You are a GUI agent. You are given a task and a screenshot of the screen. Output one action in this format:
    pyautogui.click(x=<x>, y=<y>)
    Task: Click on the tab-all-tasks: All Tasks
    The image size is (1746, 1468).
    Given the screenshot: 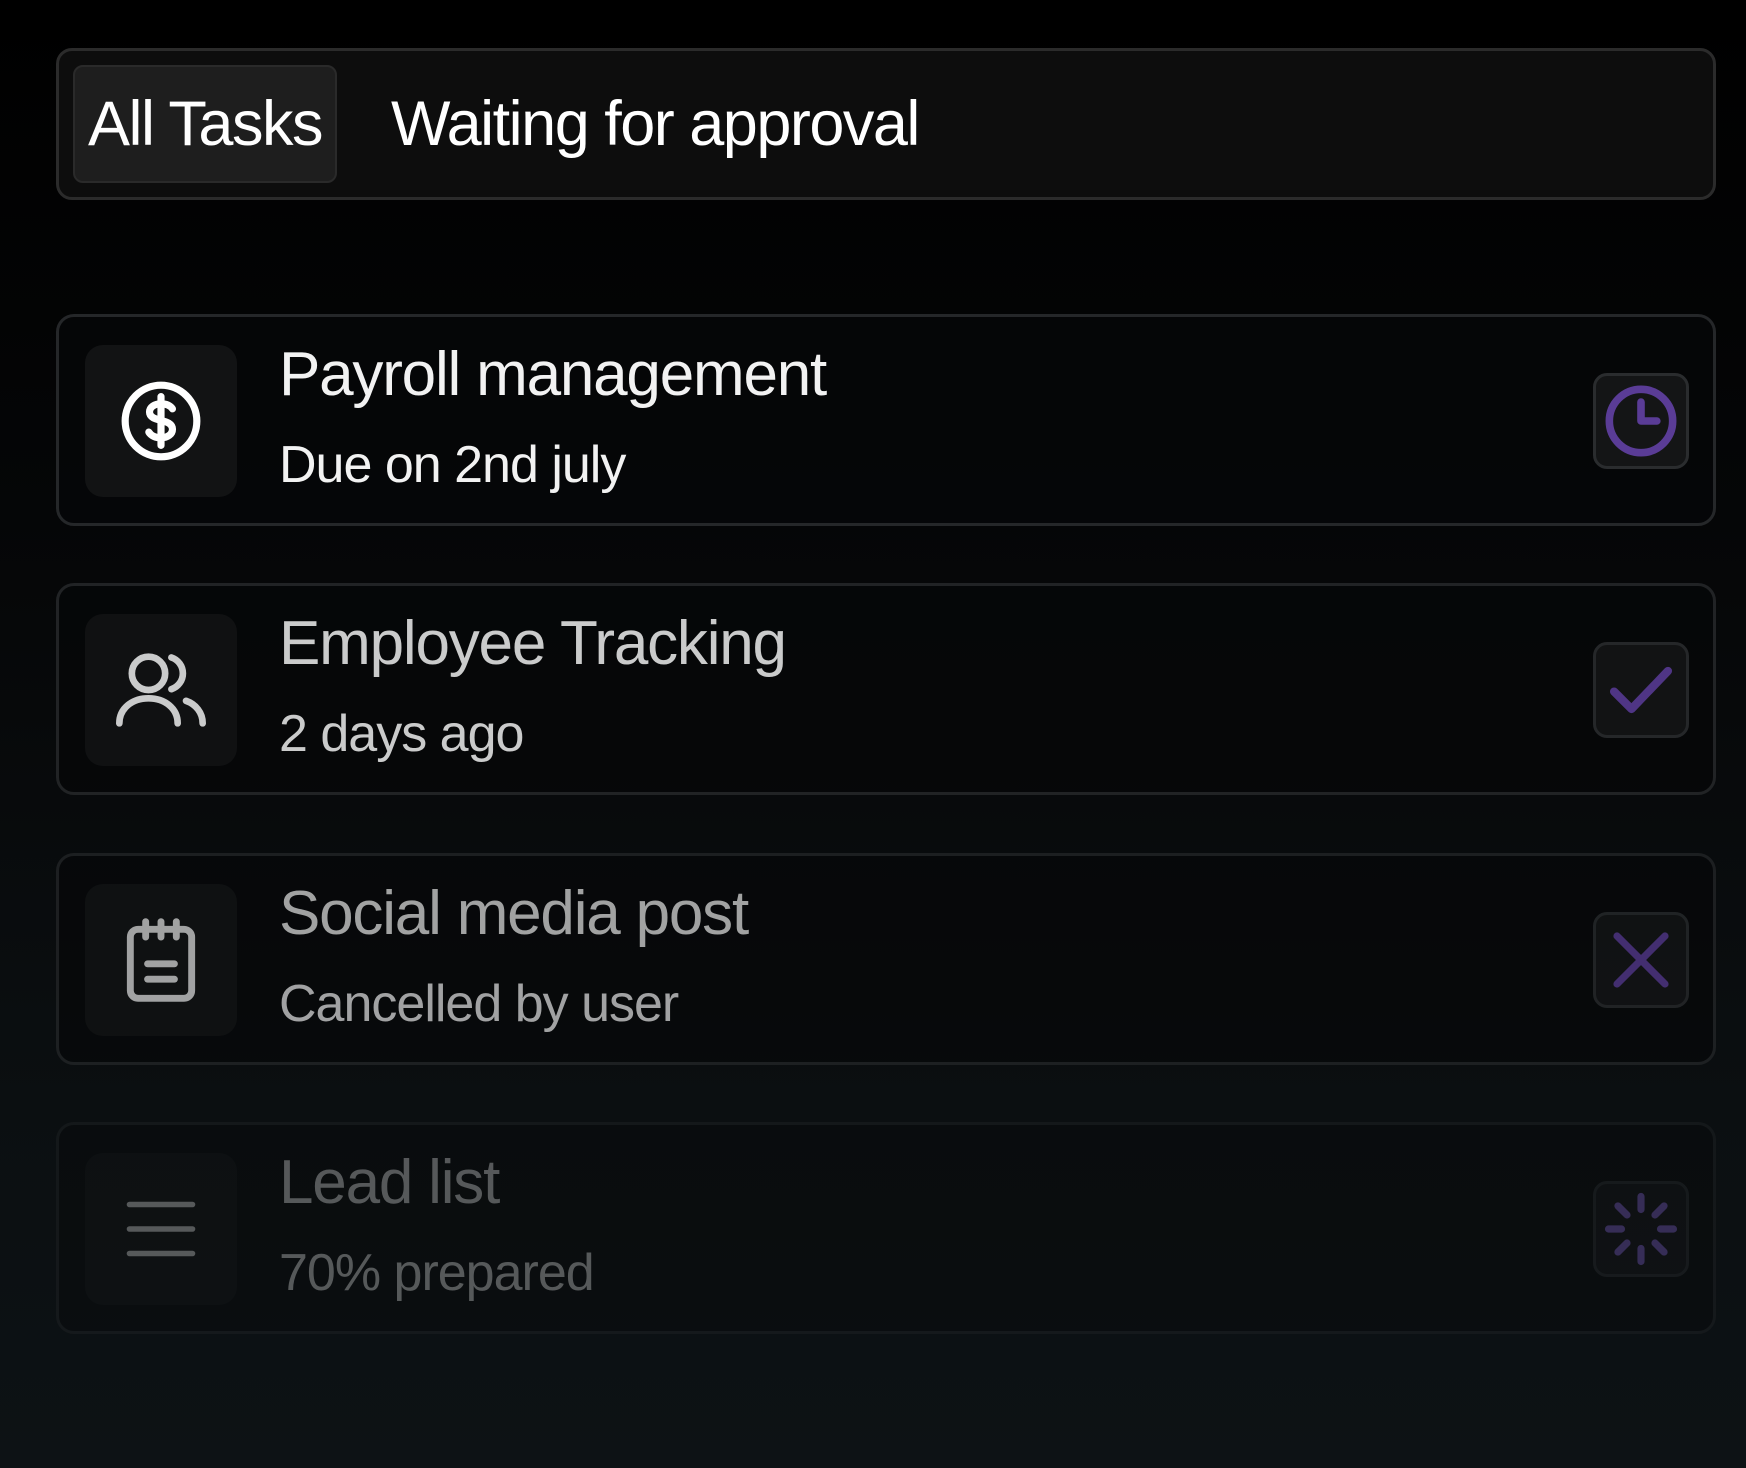 What is the action you would take?
    pyautogui.click(x=205, y=124)
    